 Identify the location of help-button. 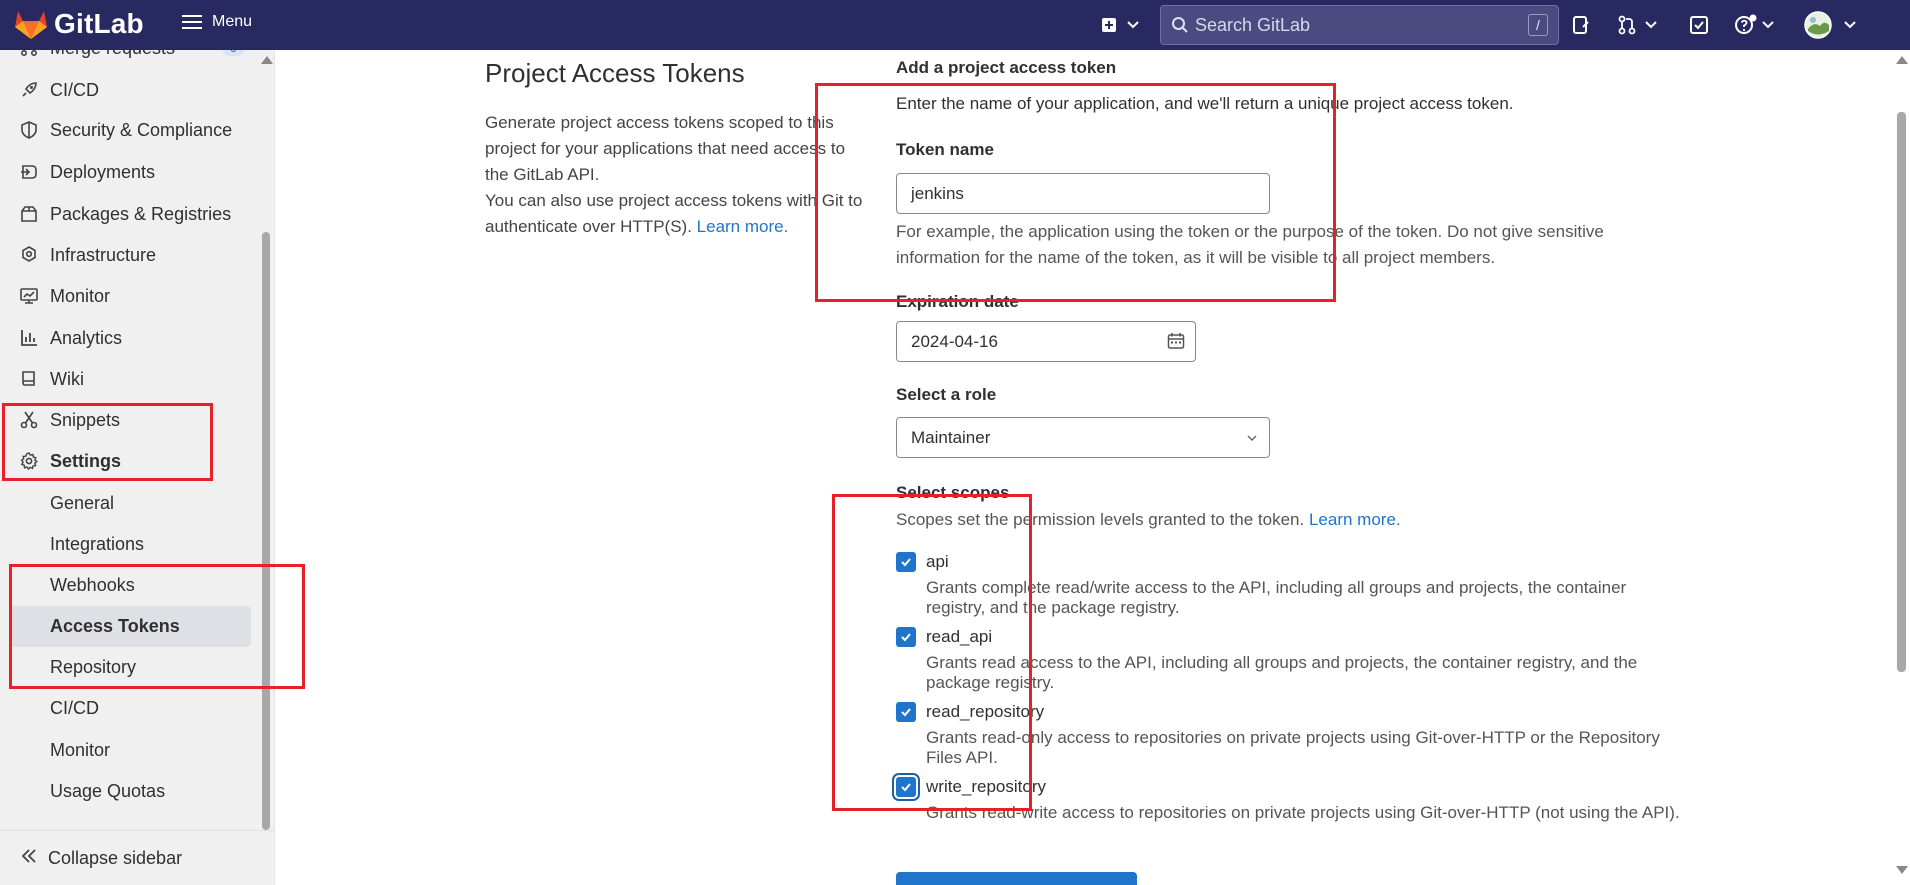
(1754, 25).